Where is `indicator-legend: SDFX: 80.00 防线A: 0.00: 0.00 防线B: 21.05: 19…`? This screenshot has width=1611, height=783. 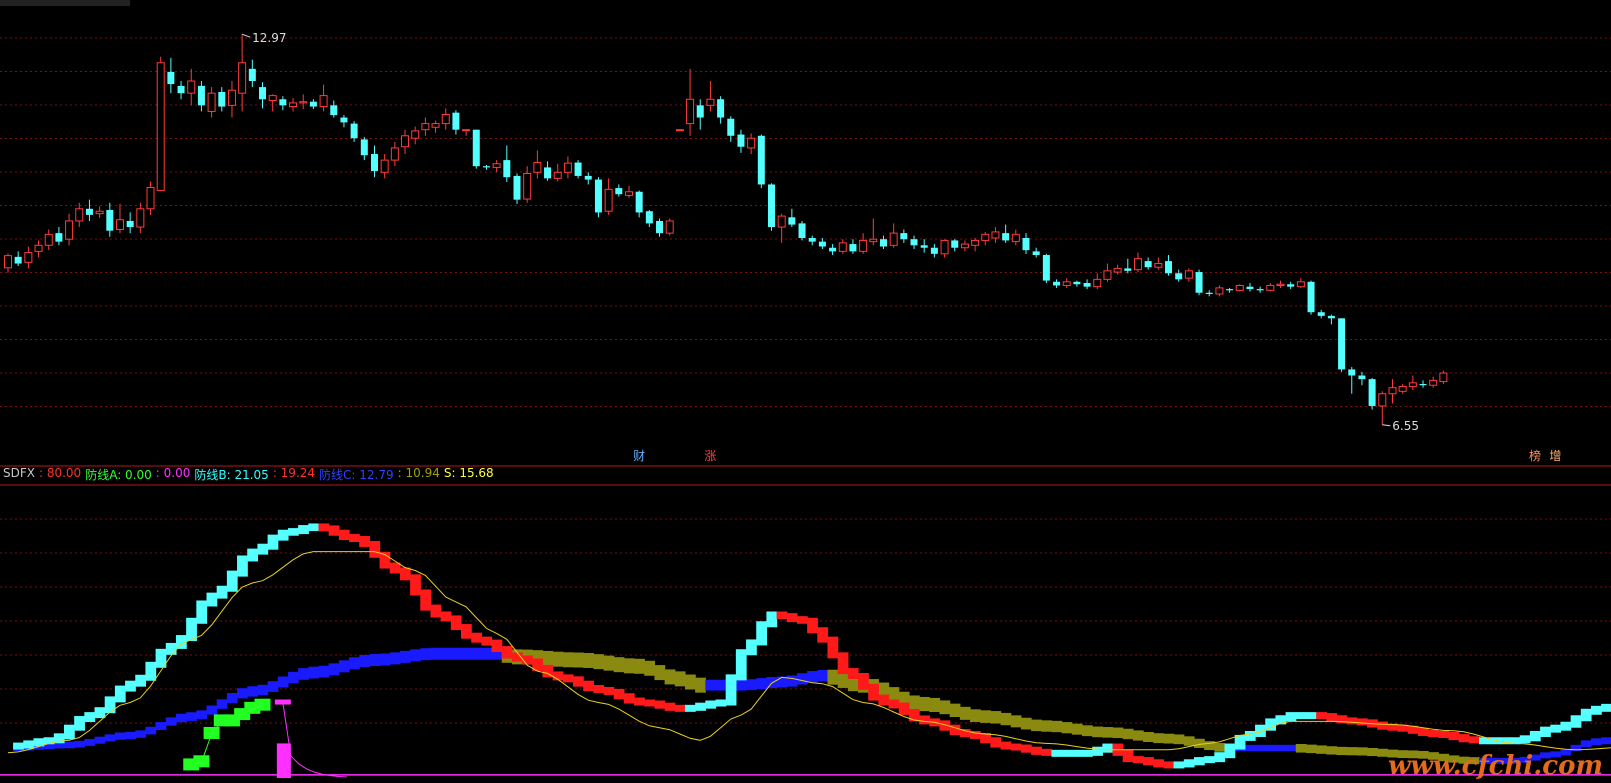 indicator-legend: SDFX: 80.00 防线A: 0.00: 0.00 防线B: 21.05: 19… is located at coordinates (250, 474).